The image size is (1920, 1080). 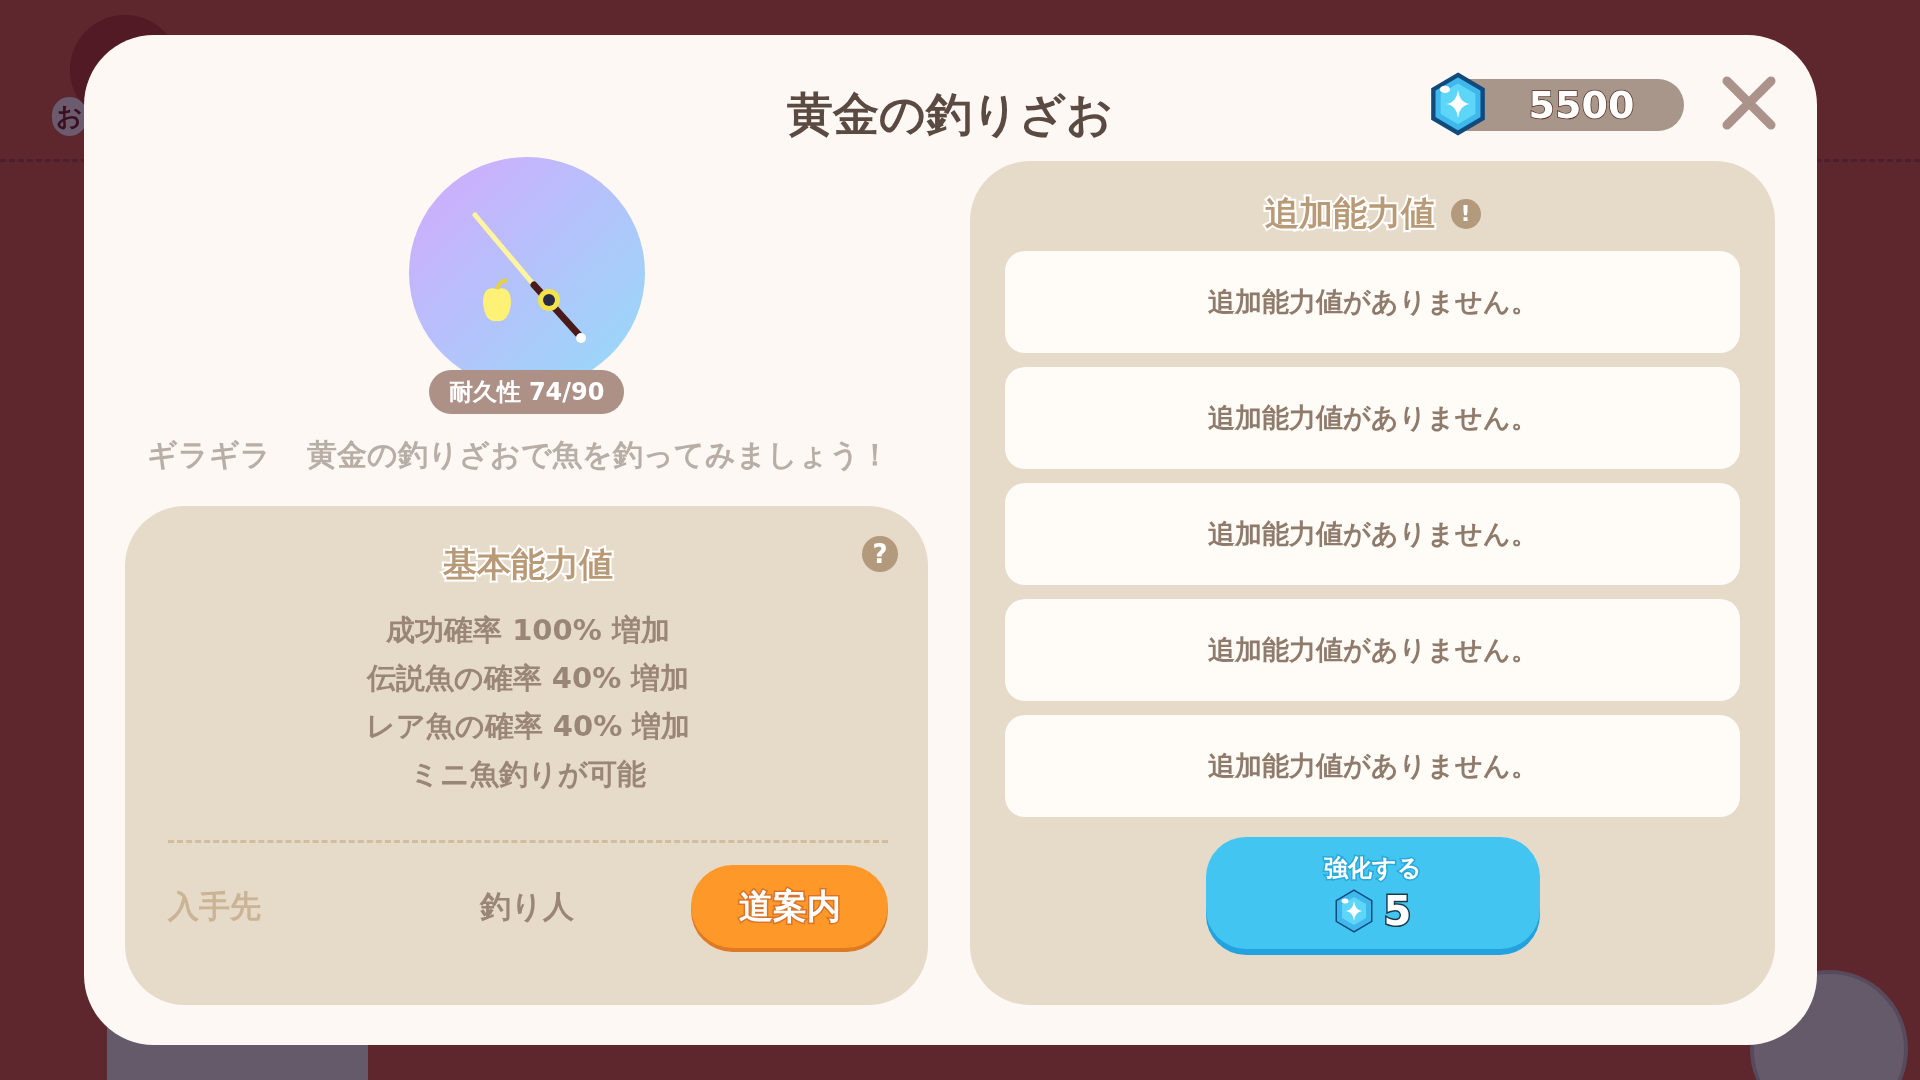 What do you see at coordinates (1749, 103) in the screenshot?
I see `close-icon` at bounding box center [1749, 103].